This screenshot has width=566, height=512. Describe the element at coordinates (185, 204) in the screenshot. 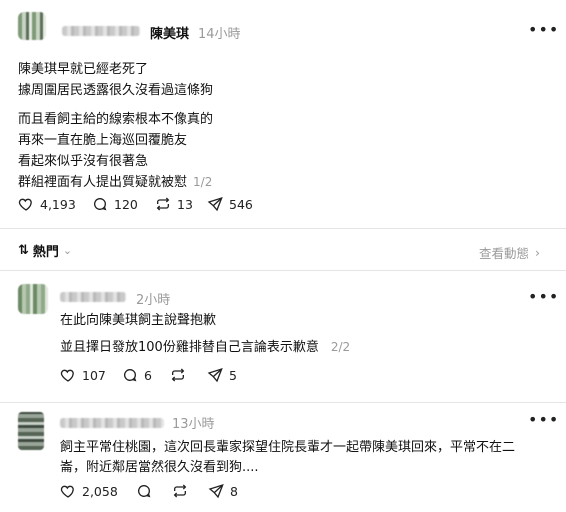

I see `repost-count: 13` at that location.